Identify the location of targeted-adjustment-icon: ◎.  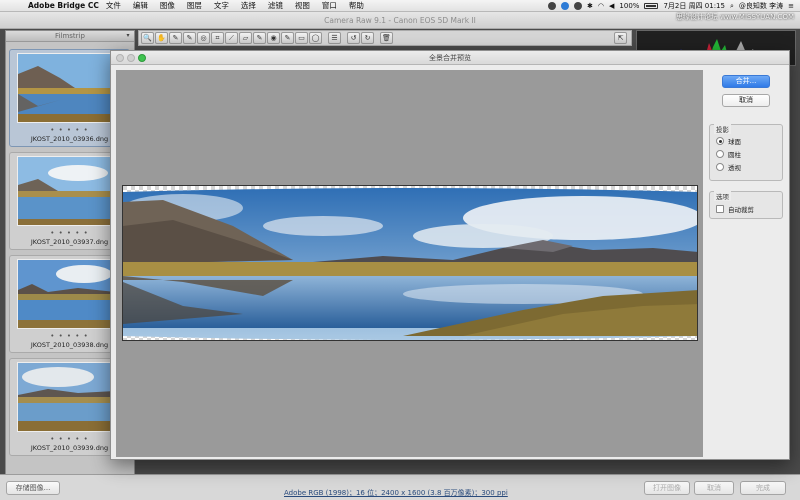
(203, 38).